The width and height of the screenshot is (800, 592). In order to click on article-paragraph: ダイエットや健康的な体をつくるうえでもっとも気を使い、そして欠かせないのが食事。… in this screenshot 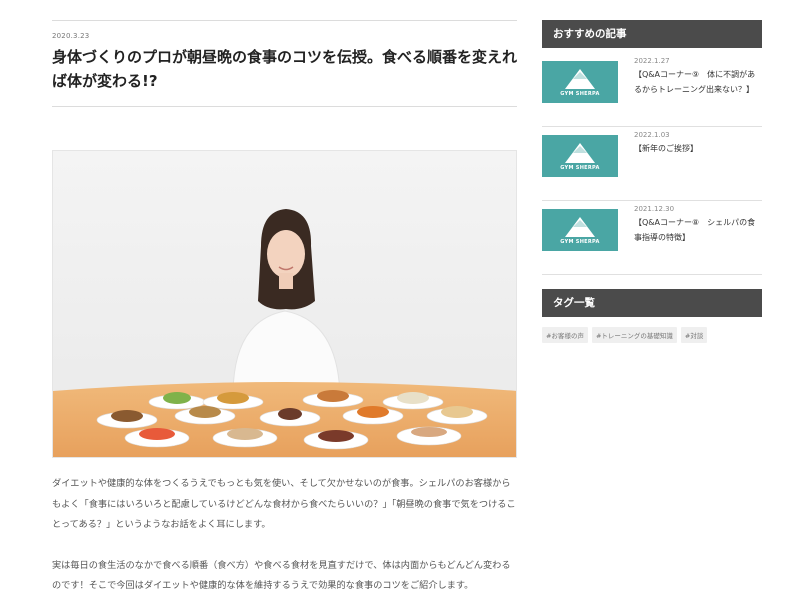, I will do `click(284, 504)`.